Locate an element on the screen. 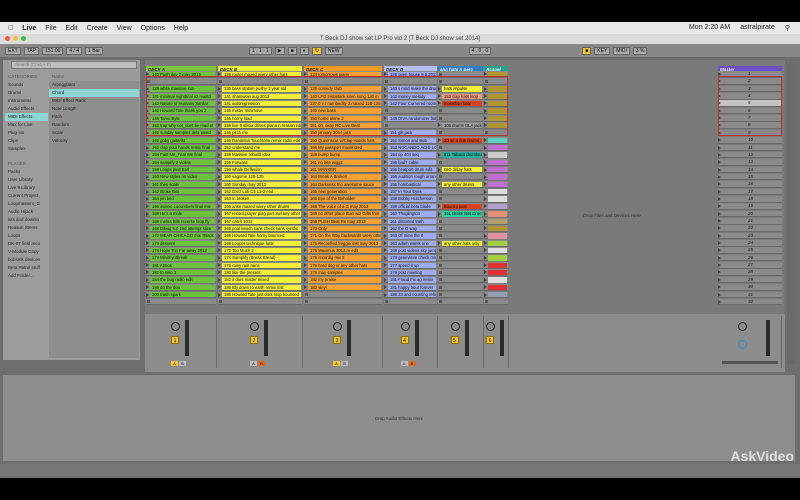 This screenshot has width=800, height=500. clip-slot: 163 in broken is located at coordinates (260, 199).